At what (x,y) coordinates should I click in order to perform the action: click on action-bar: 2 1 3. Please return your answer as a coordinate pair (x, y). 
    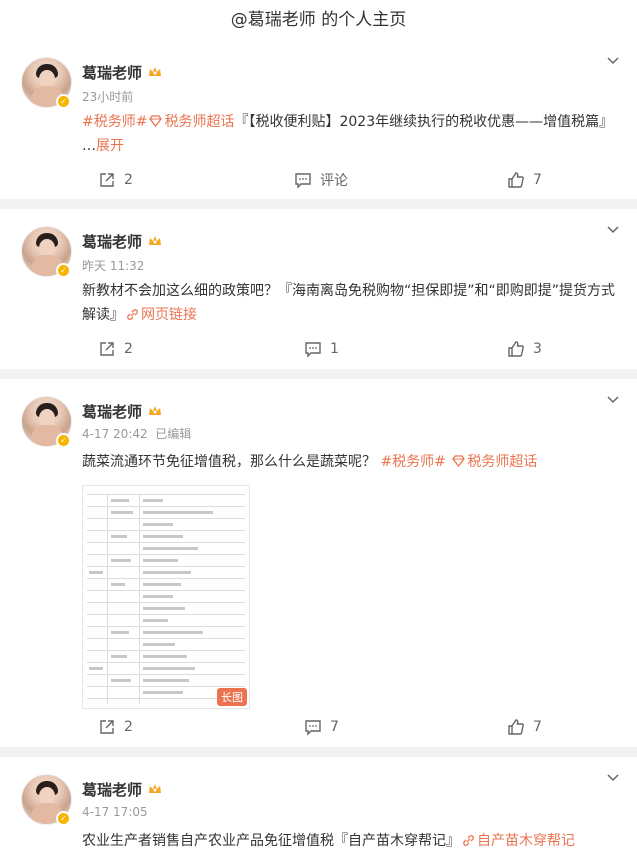
    Looking at the image, I should click on (318, 349).